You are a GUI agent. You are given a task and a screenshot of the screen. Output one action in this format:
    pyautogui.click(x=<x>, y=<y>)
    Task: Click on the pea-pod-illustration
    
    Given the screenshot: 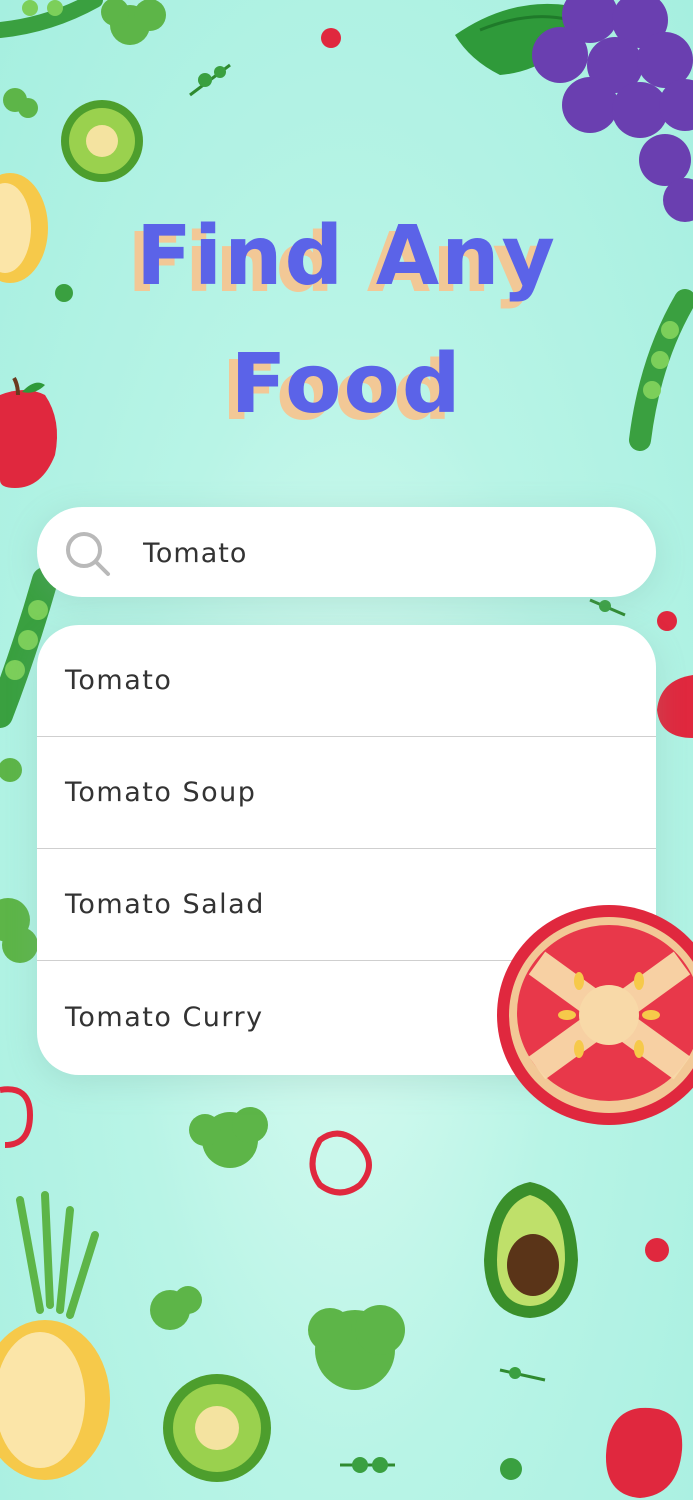 What is the action you would take?
    pyautogui.click(x=51, y=19)
    